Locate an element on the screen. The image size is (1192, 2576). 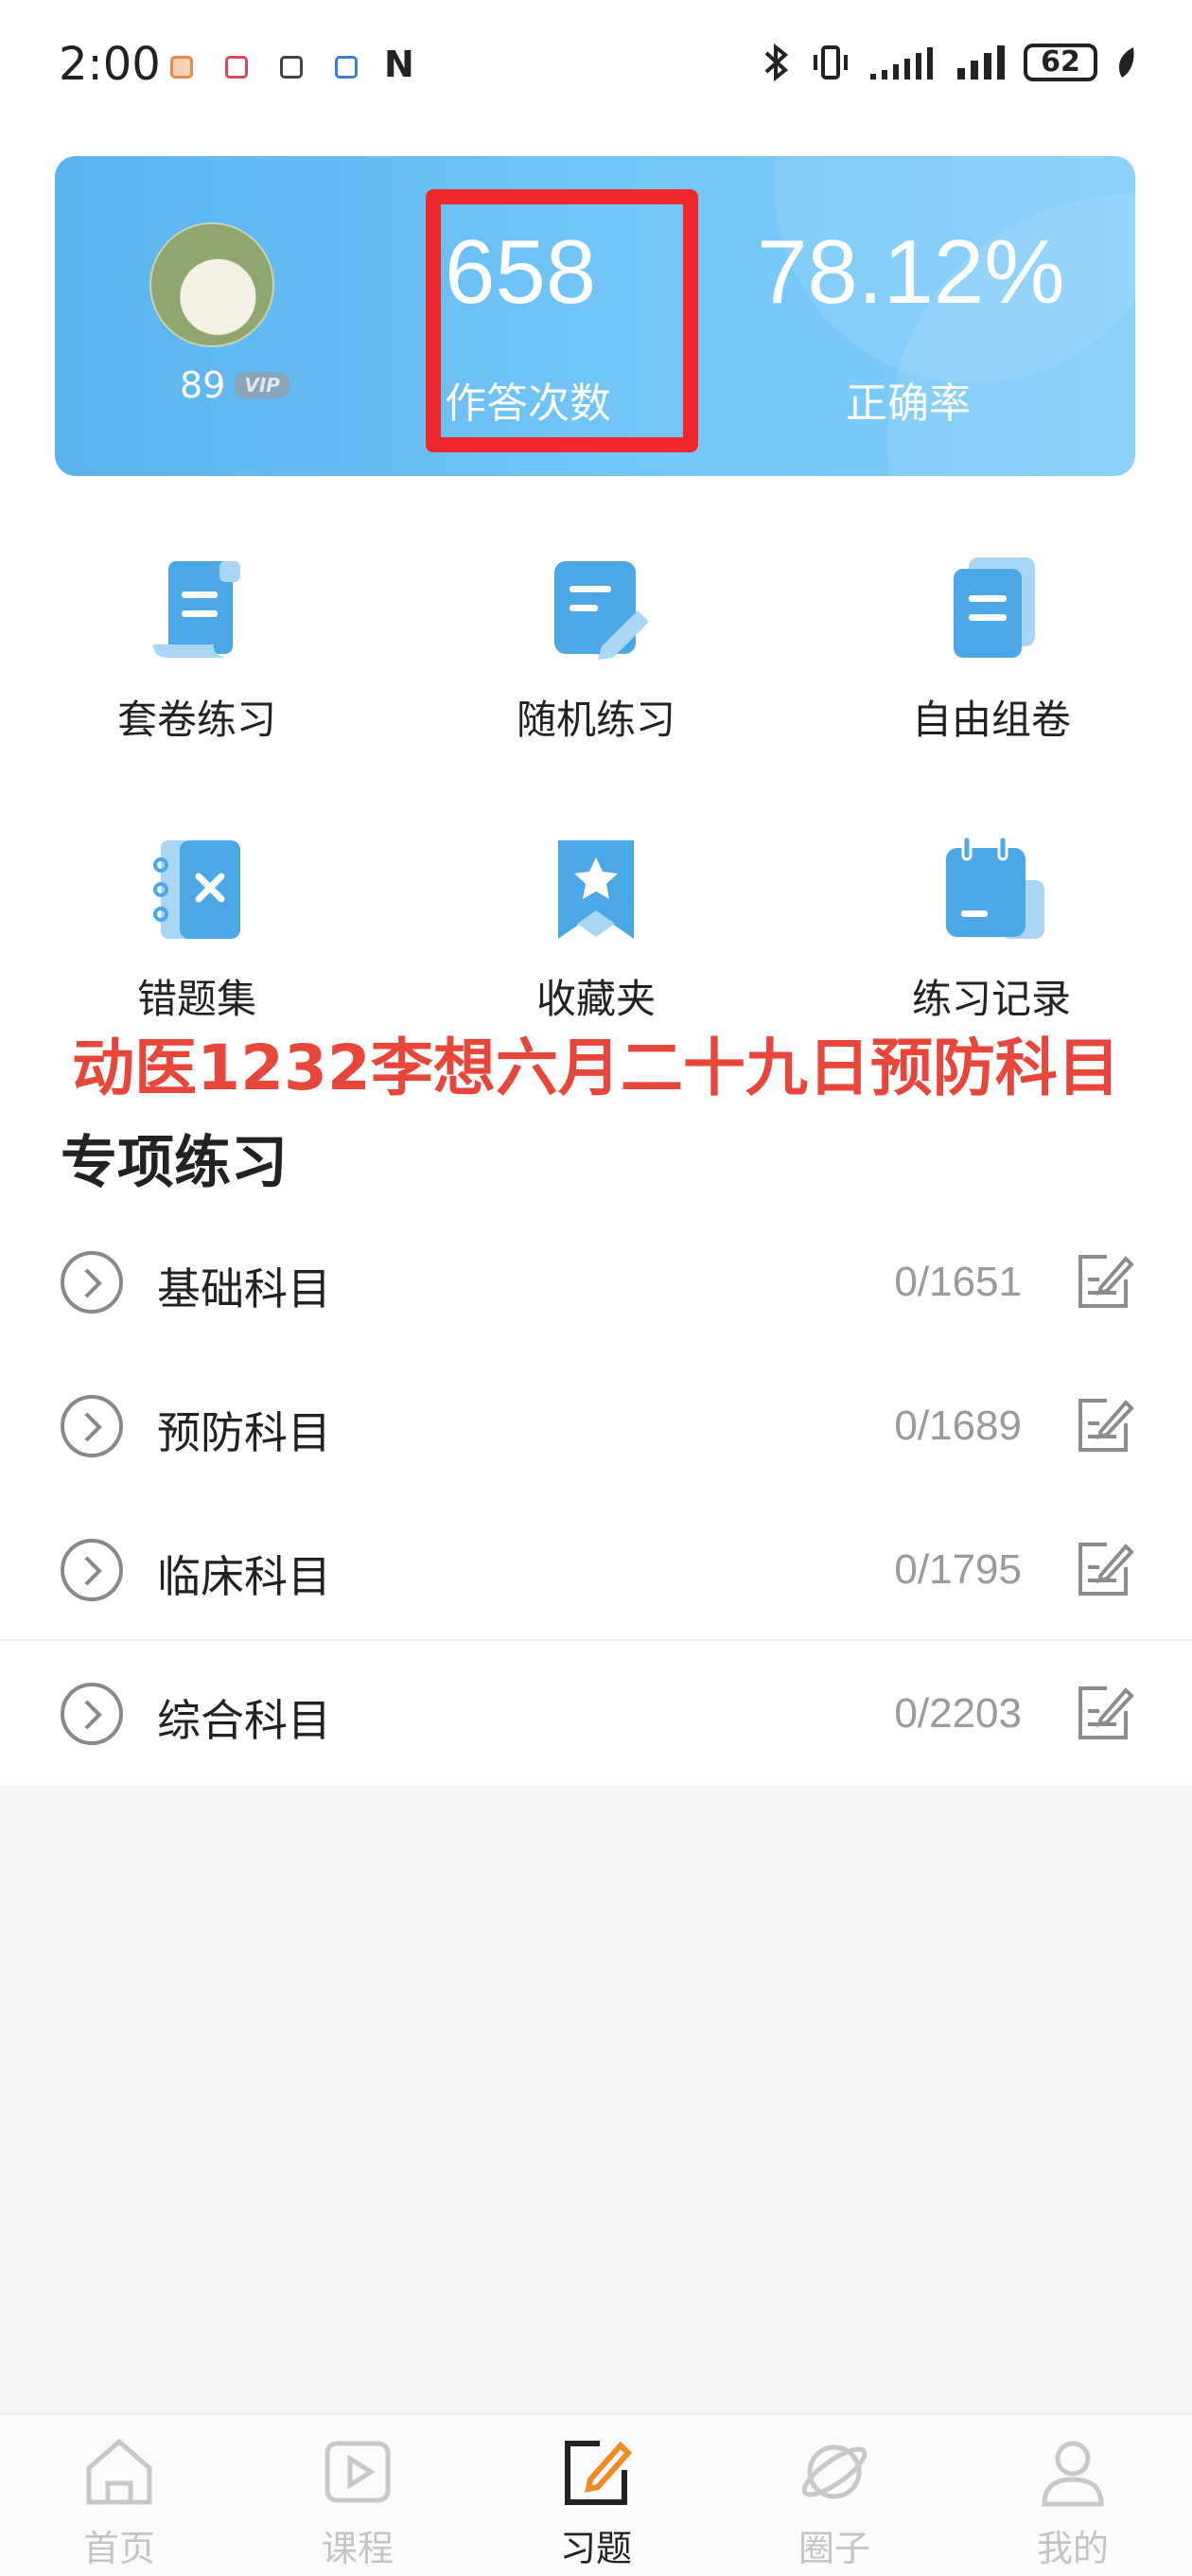
feature-label: 收藏夹 is located at coordinates (595, 999).